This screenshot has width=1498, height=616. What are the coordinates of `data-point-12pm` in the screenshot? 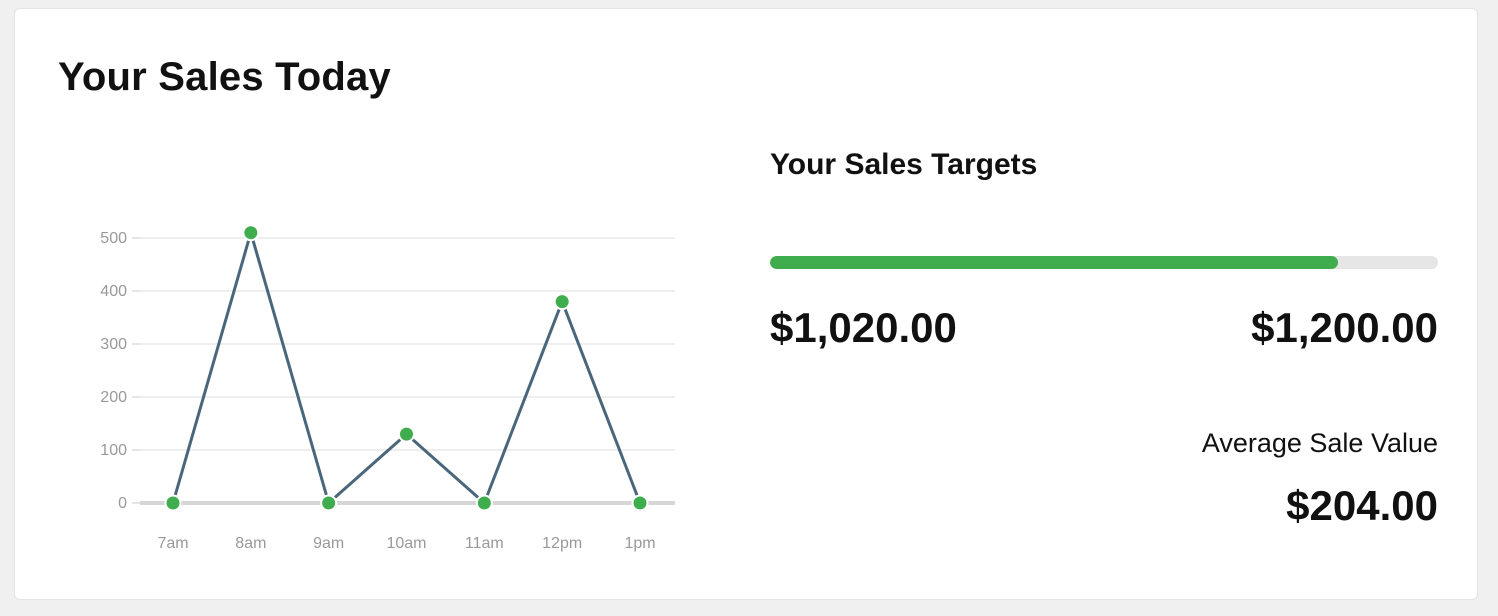 It's located at (562, 302).